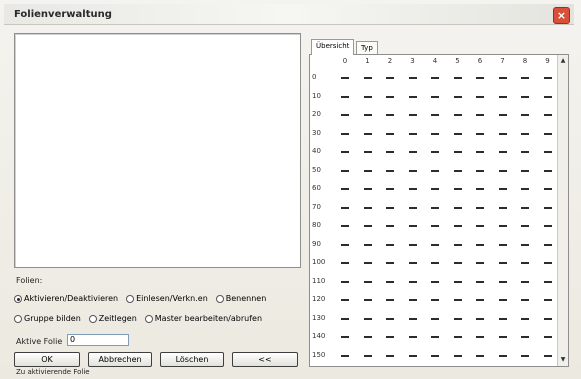 The width and height of the screenshot is (581, 379). I want to click on scroll-down-icon: ▼, so click(563, 360).